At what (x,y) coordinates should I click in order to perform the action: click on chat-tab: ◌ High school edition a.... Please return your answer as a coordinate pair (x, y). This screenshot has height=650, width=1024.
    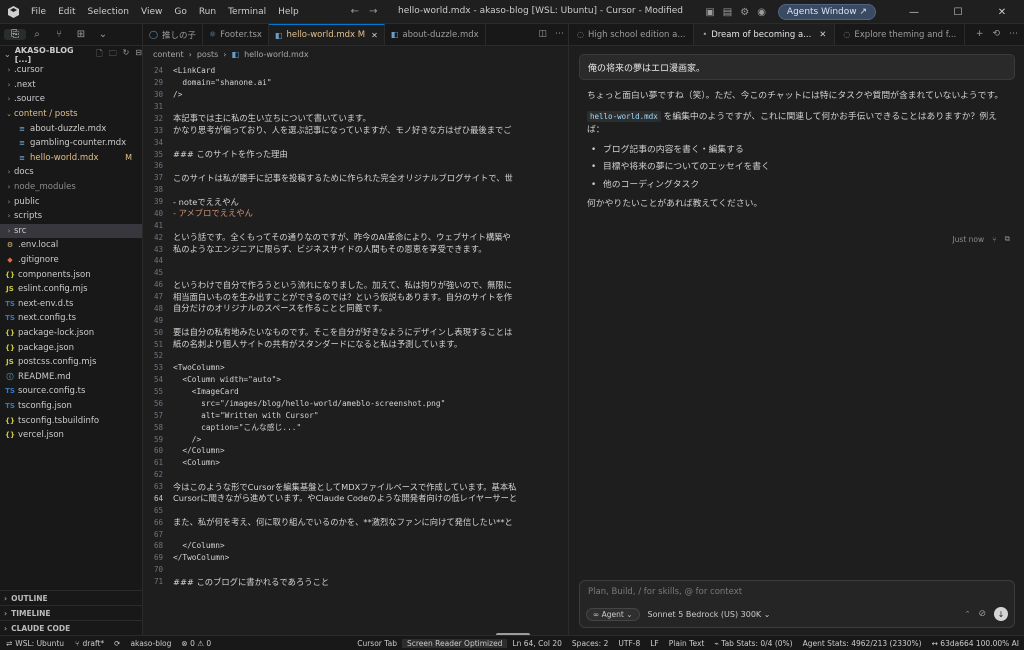
    Looking at the image, I should click on (632, 34).